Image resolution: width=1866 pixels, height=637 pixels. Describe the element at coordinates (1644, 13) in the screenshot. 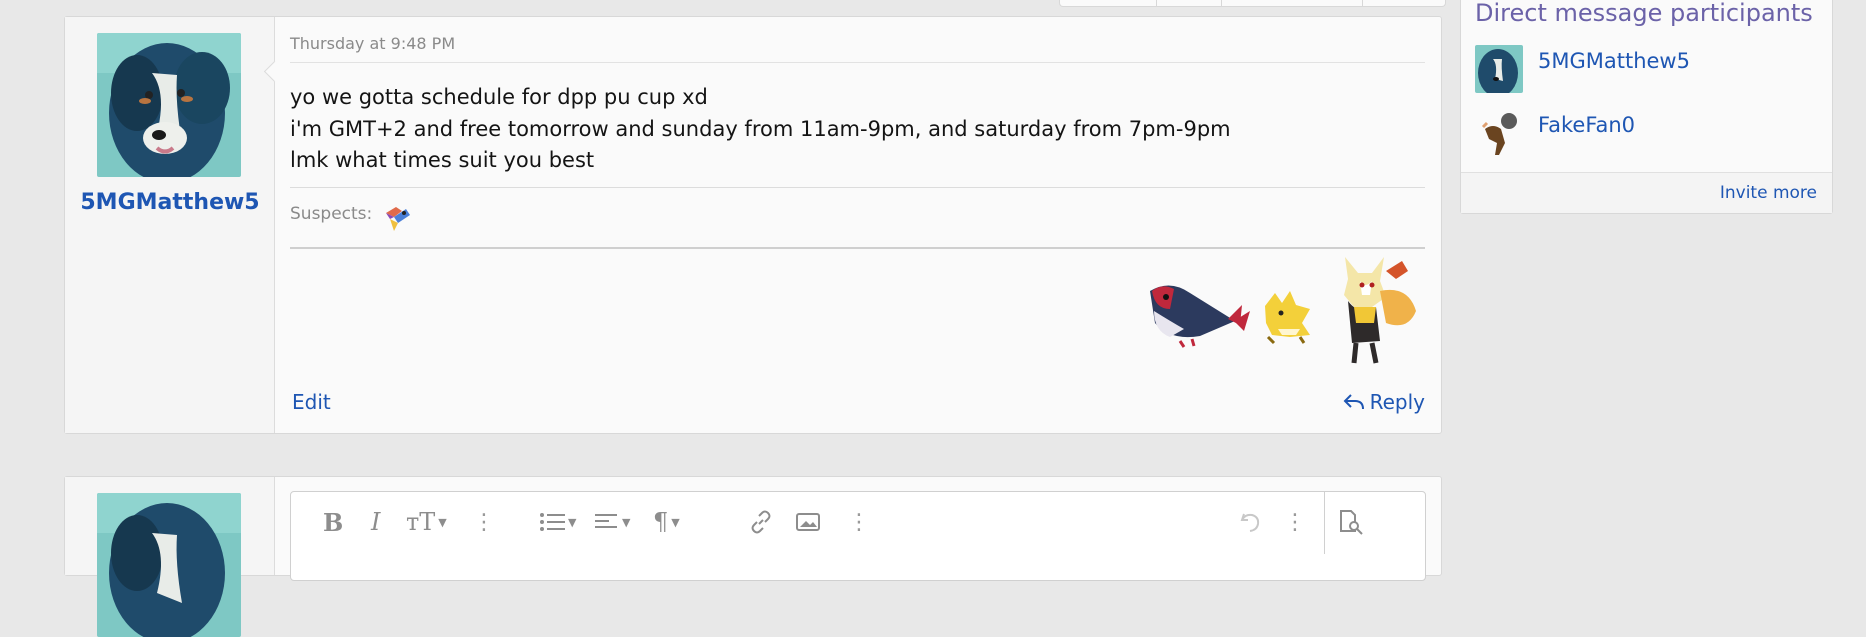

I see `sidebar-title: Direct message participants` at that location.